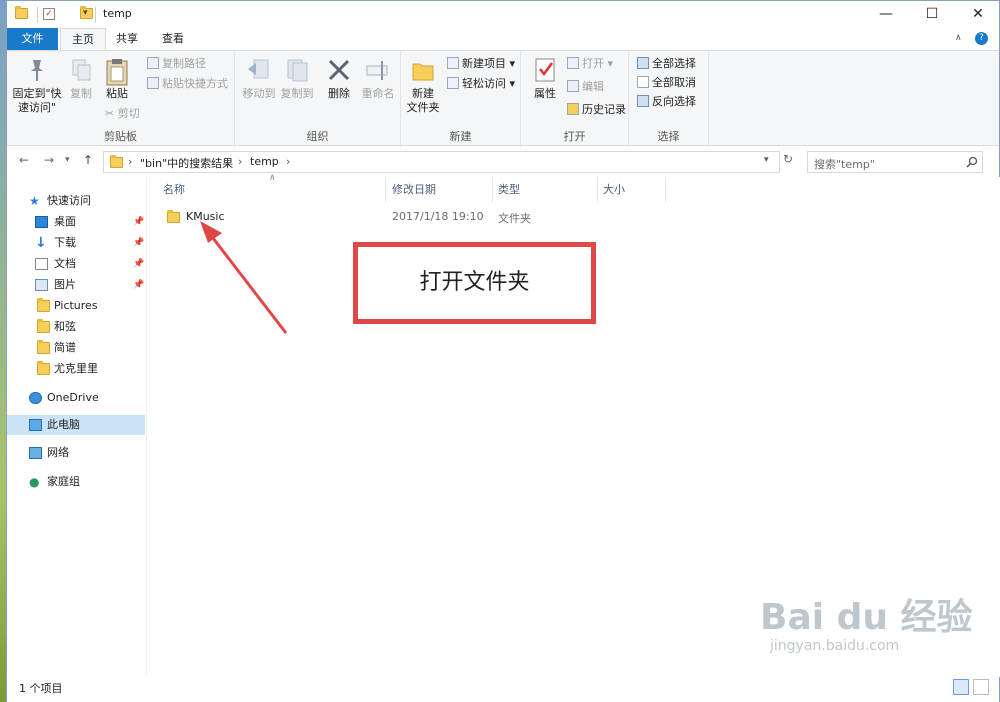  What do you see at coordinates (259, 79) in the screenshot?
I see `move-to-button: 移动到` at bounding box center [259, 79].